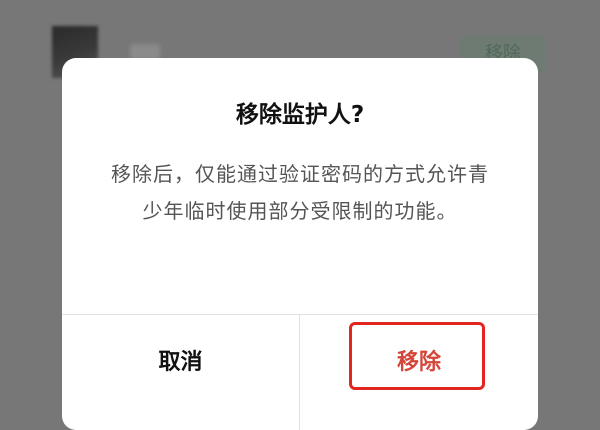  Describe the element at coordinates (300, 115) in the screenshot. I see `dialog-title: 移除监护人?` at that location.